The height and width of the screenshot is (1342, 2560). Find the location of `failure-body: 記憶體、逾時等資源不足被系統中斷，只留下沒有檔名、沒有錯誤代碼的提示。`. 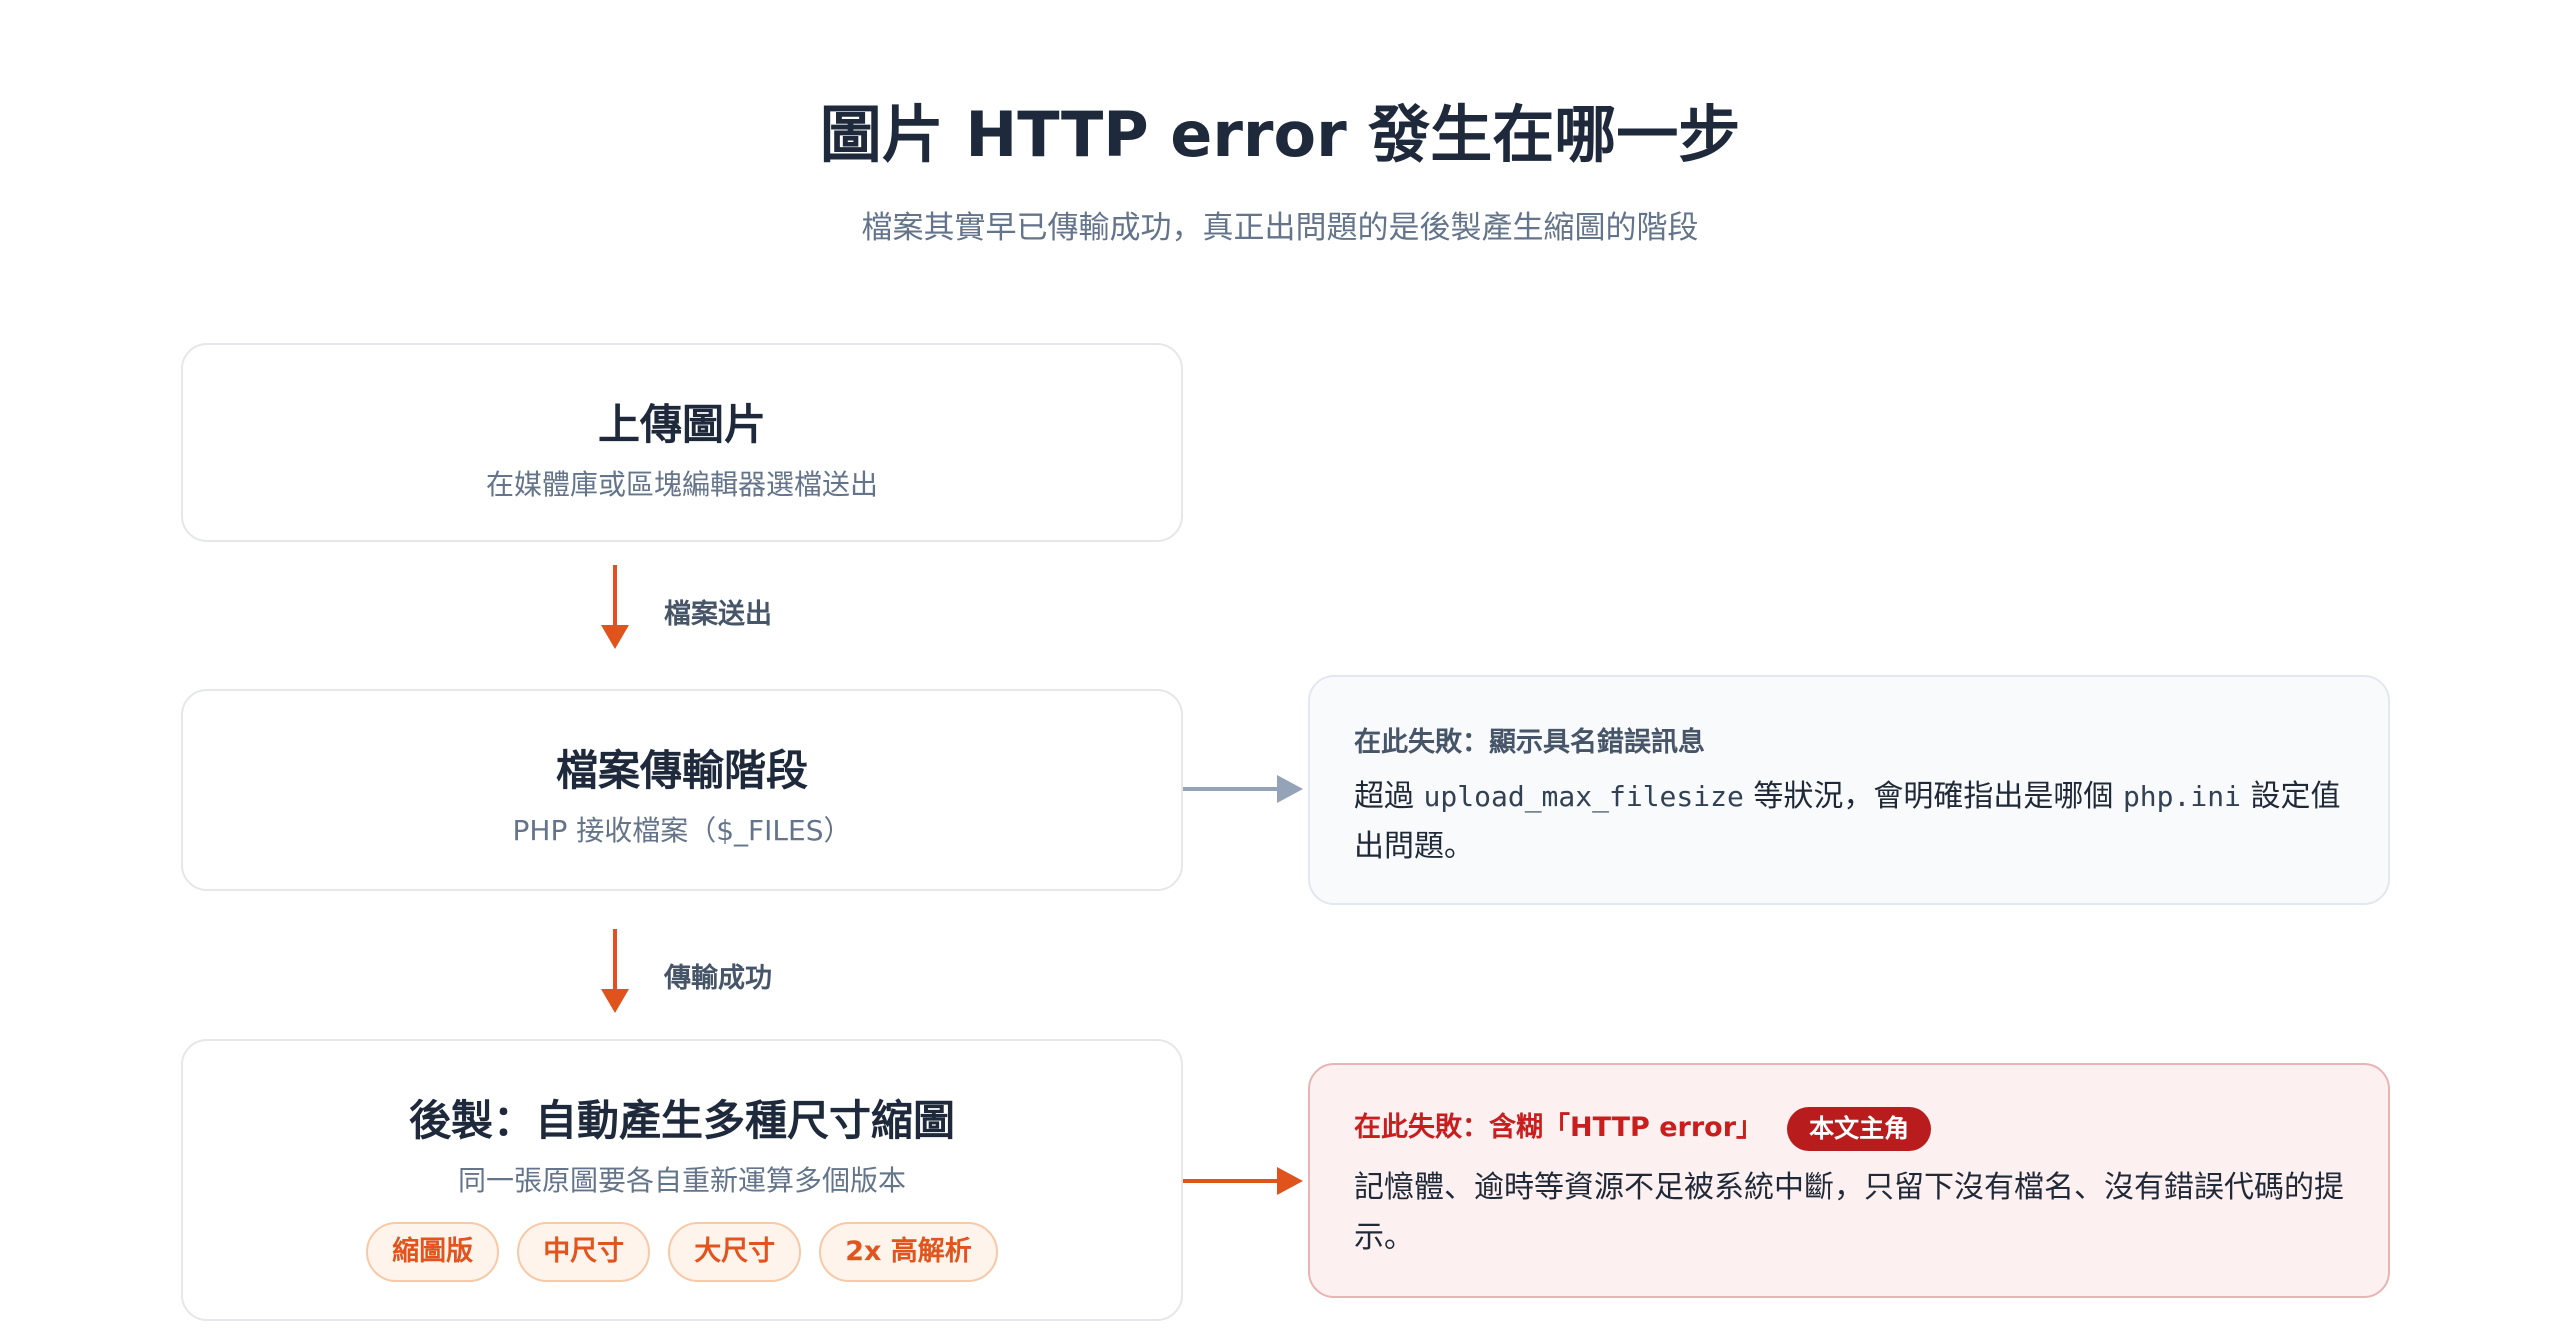

failure-body: 記憶體、逾時等資源不足被系統中斷，只留下沒有檔名、沒有錯誤代碼的提示。 is located at coordinates (1849, 1212).